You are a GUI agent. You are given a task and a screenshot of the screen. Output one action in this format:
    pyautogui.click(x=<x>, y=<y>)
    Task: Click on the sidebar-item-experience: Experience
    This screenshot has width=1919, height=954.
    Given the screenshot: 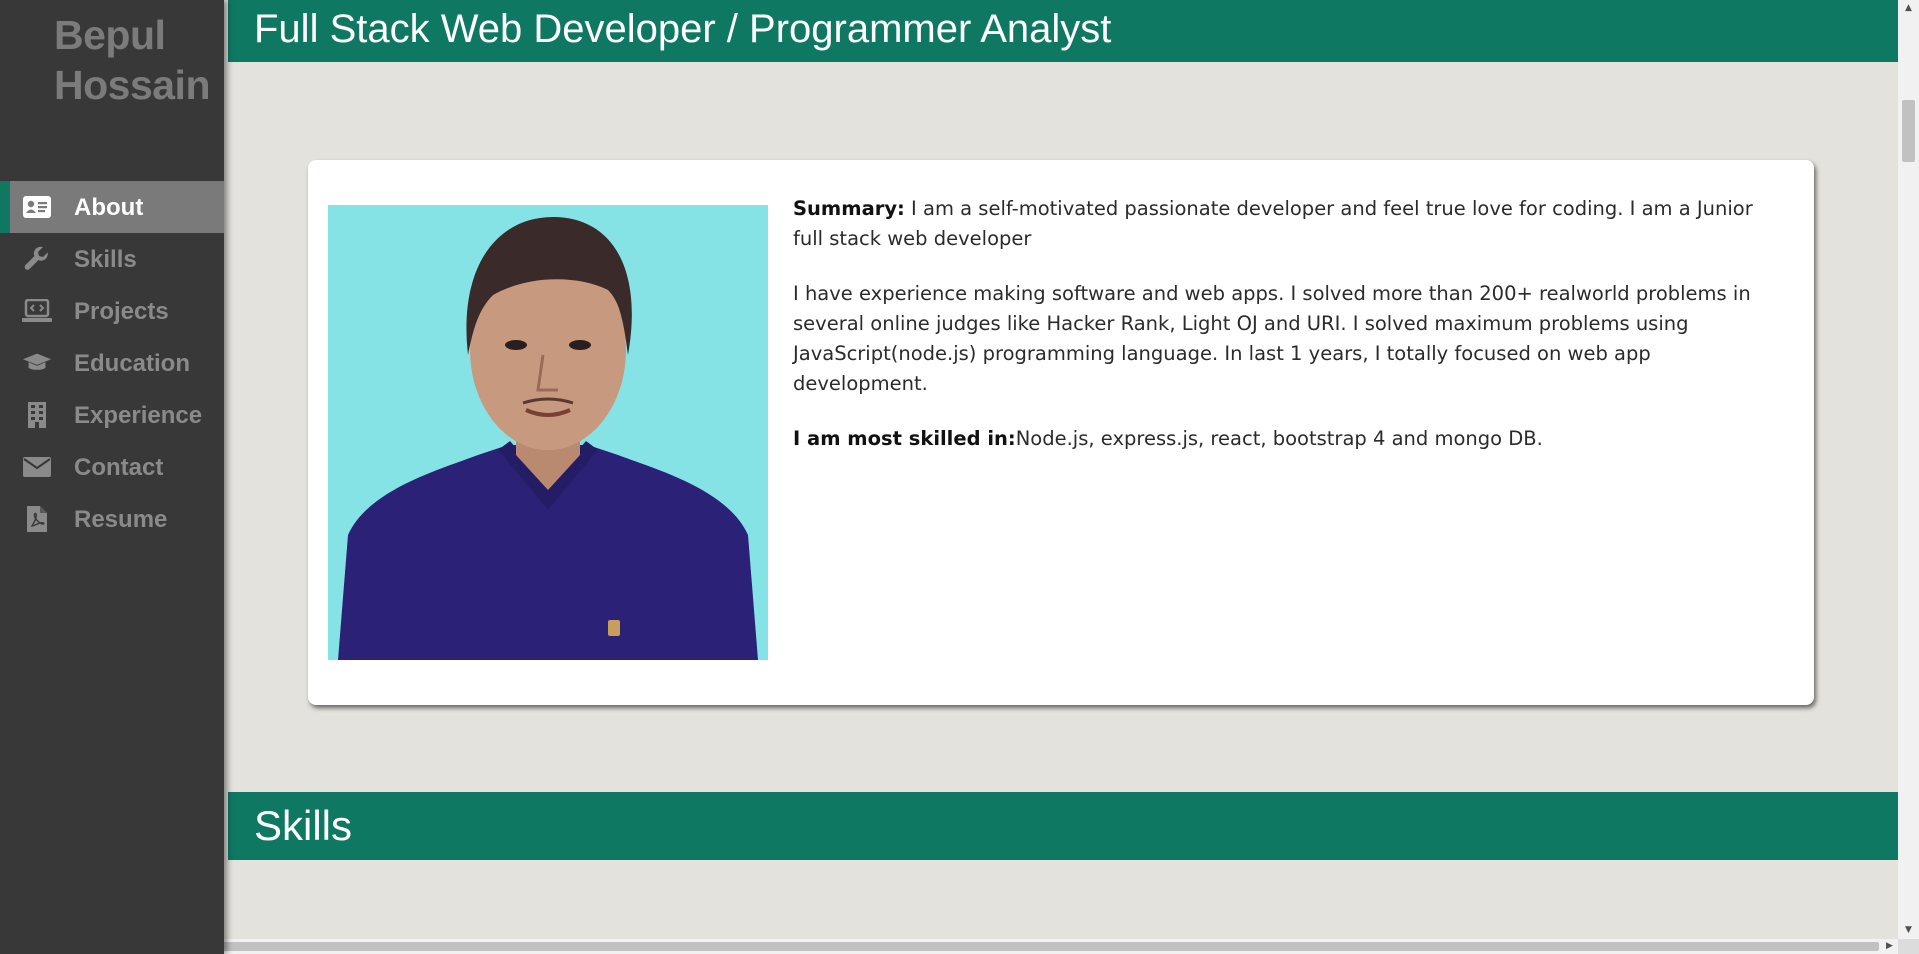 What is the action you would take?
    pyautogui.click(x=112, y=415)
    